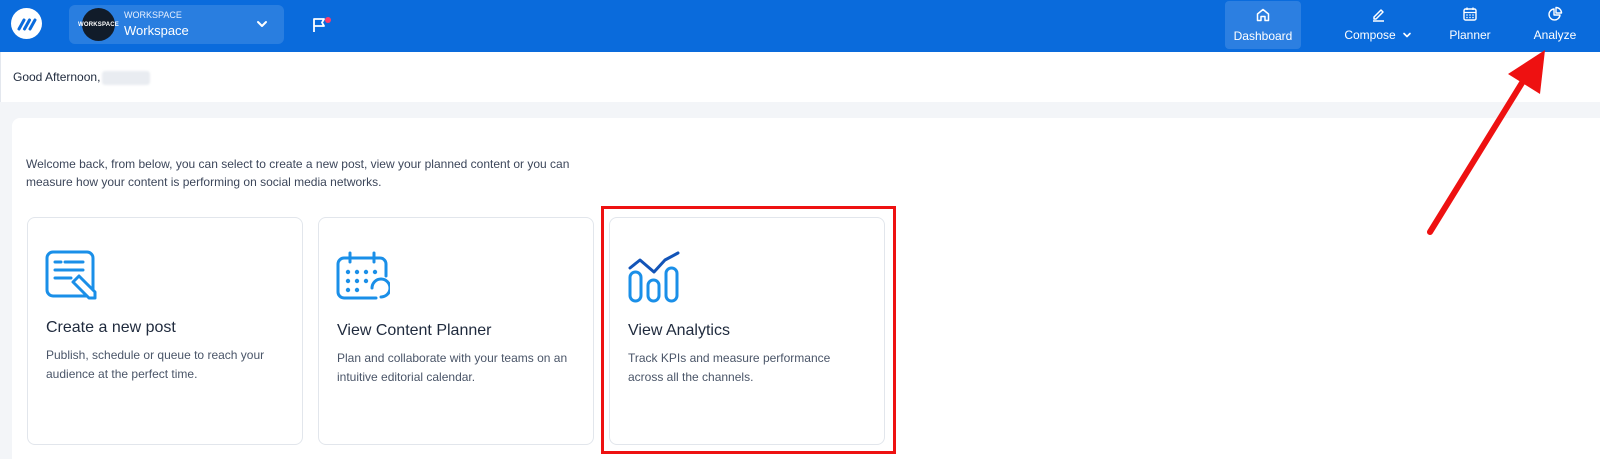 This screenshot has height=459, width=1600. What do you see at coordinates (57, 77) in the screenshot?
I see `greeting-label: Good Afternoon,` at bounding box center [57, 77].